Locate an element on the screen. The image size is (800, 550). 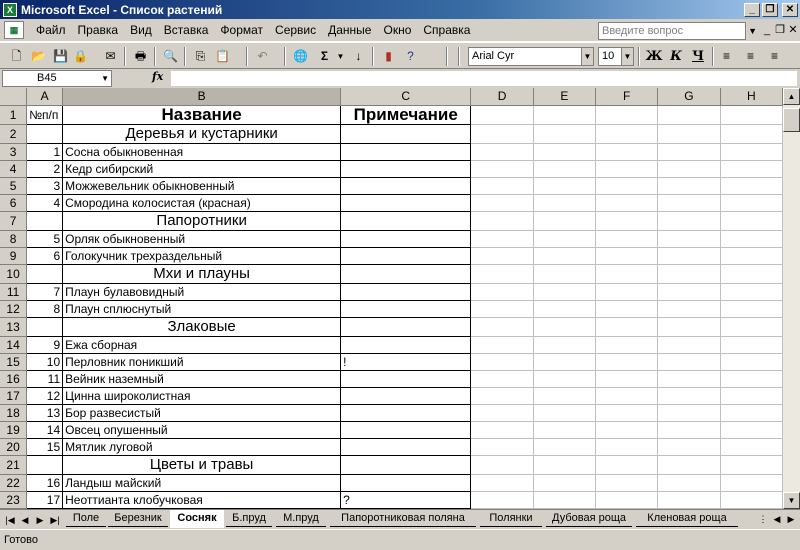
cell-name: Деревья и кустарники is located at coordinates (202, 133).